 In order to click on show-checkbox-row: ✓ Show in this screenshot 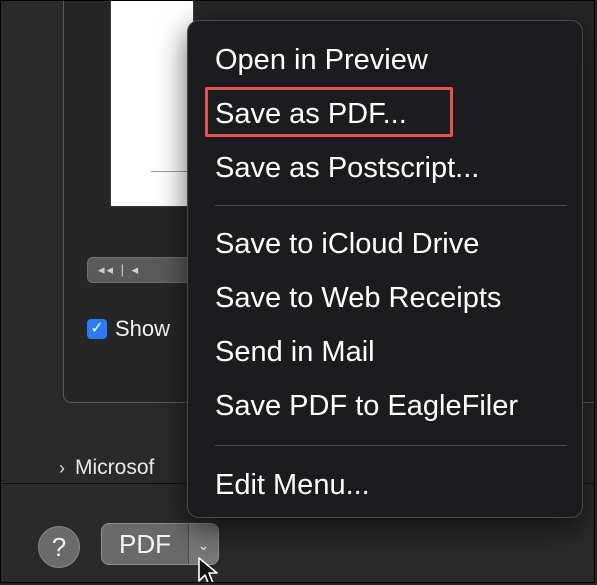, I will do `click(129, 328)`.